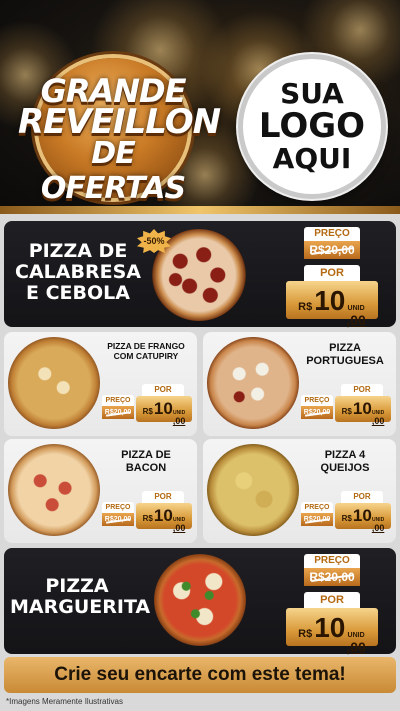  What do you see at coordinates (113, 171) in the screenshot?
I see `badge-title-line3: DE OFERTAS` at bounding box center [113, 171].